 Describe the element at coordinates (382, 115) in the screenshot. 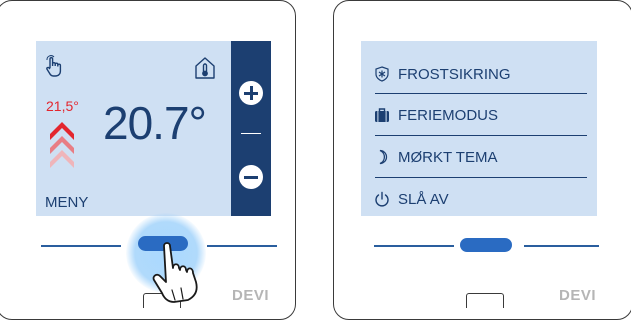

I see `suitcase-icon` at that location.